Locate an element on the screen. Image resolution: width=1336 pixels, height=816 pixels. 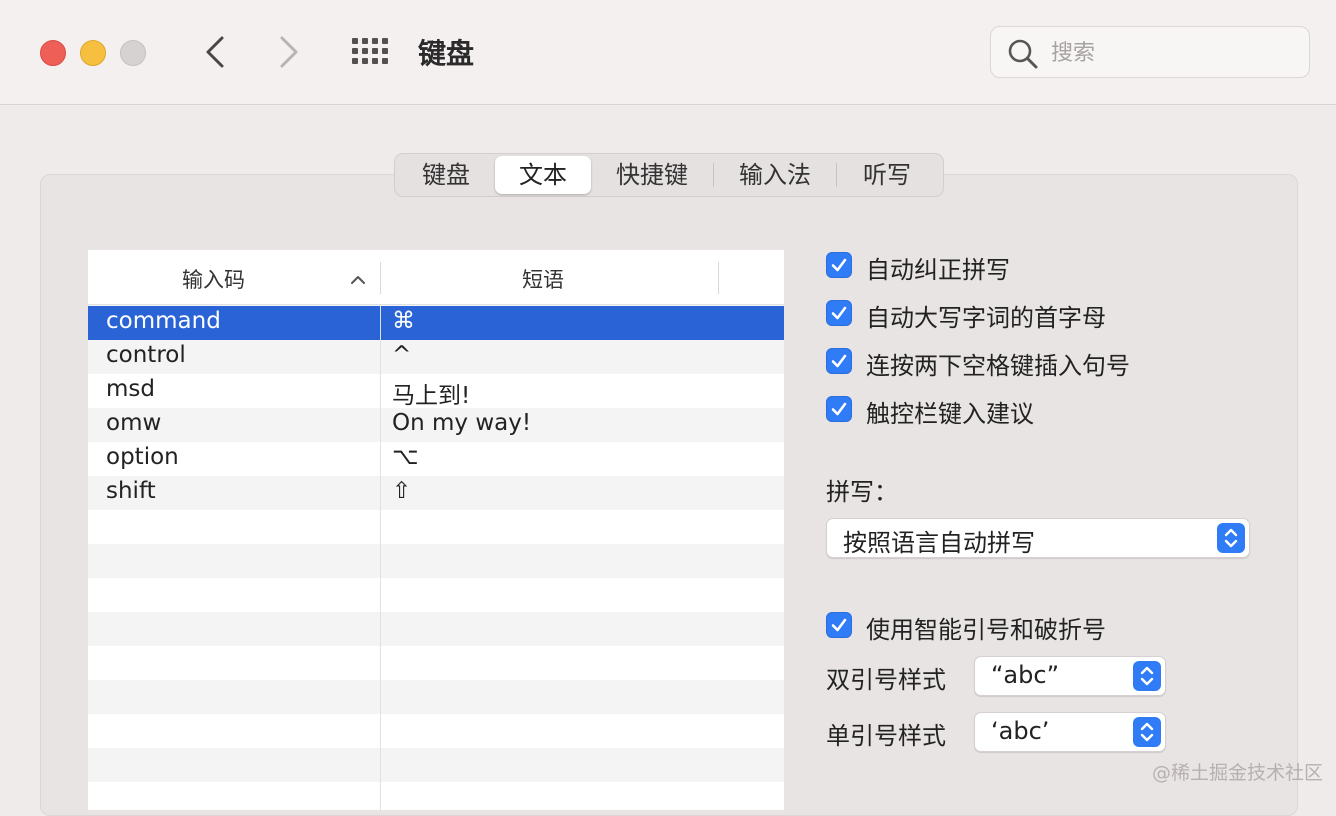
row-input: omw is located at coordinates (134, 423).